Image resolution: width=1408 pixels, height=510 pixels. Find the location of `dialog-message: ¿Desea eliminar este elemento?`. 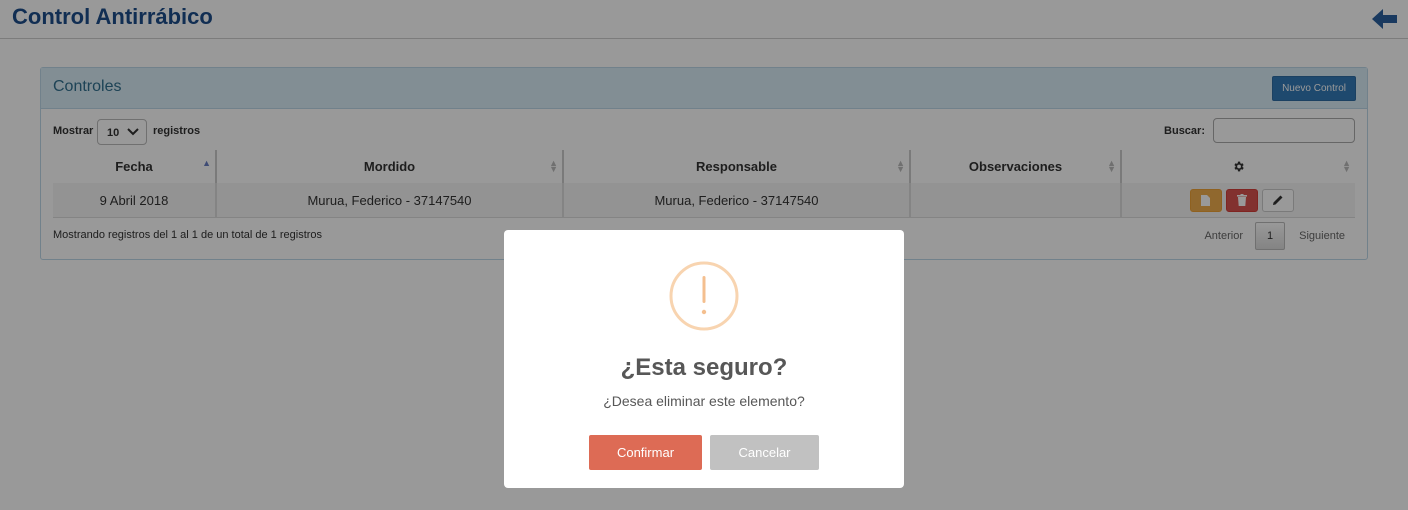

dialog-message: ¿Desea eliminar este elemento? is located at coordinates (704, 401).